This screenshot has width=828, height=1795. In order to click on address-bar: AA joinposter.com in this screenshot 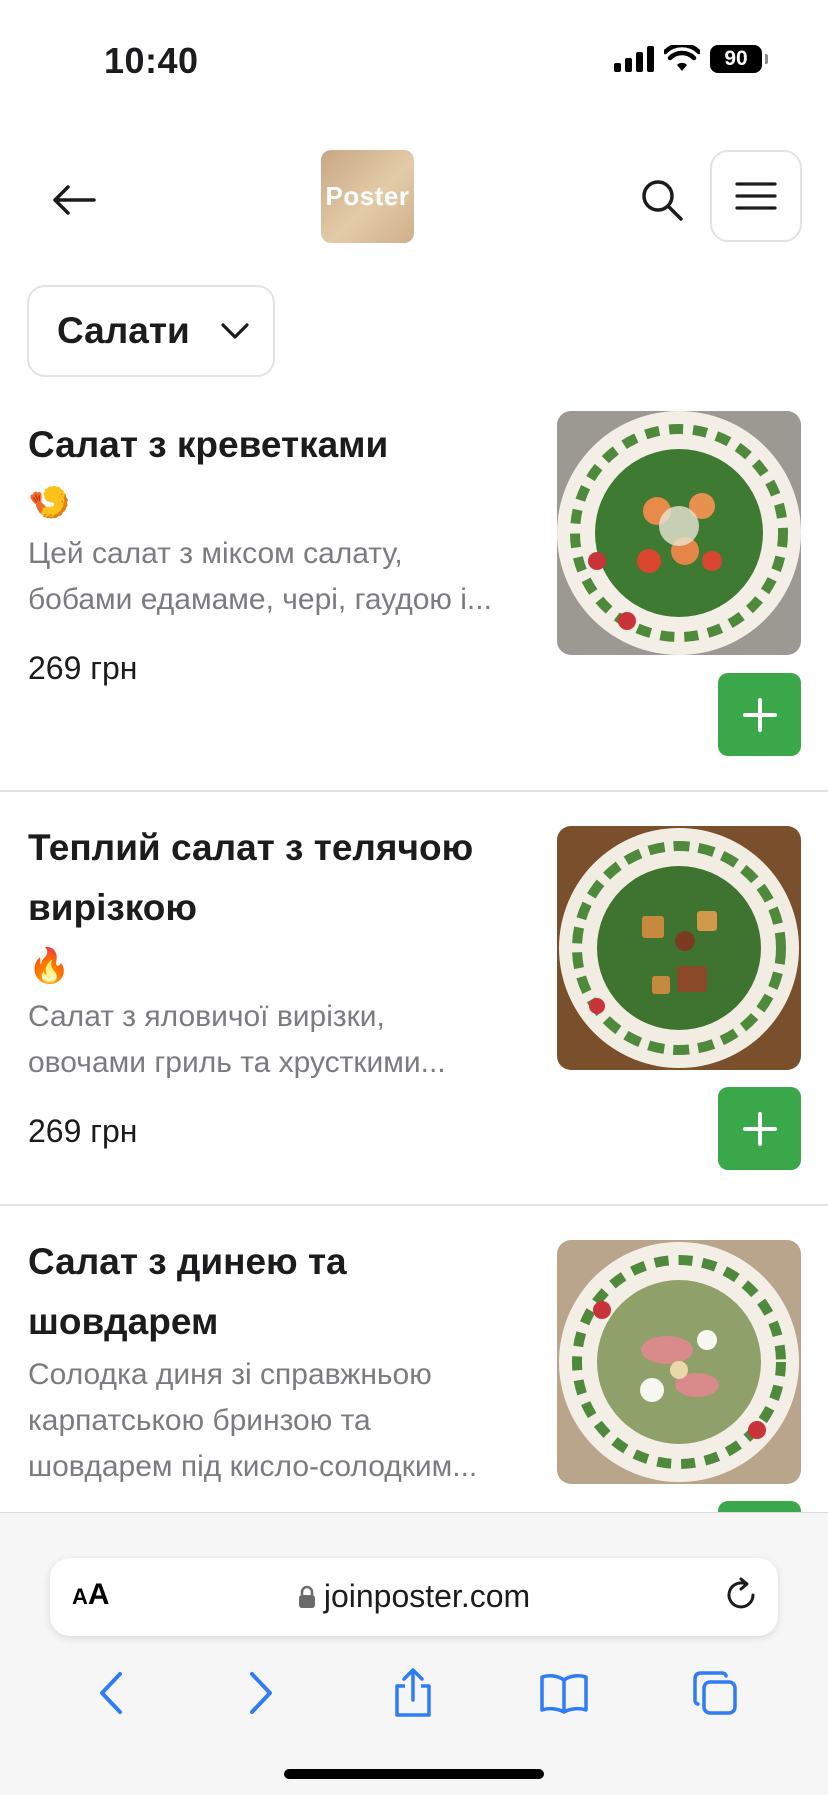, I will do `click(414, 1597)`.